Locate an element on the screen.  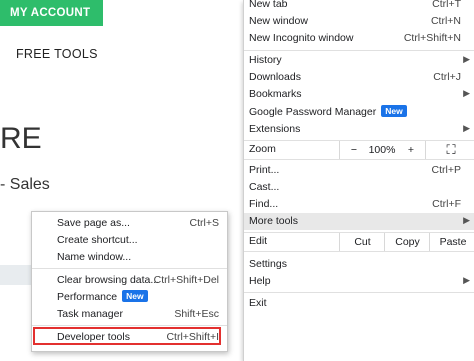
menu-item-password-manager: Google Password Manager New is located at coordinates (359, 112).